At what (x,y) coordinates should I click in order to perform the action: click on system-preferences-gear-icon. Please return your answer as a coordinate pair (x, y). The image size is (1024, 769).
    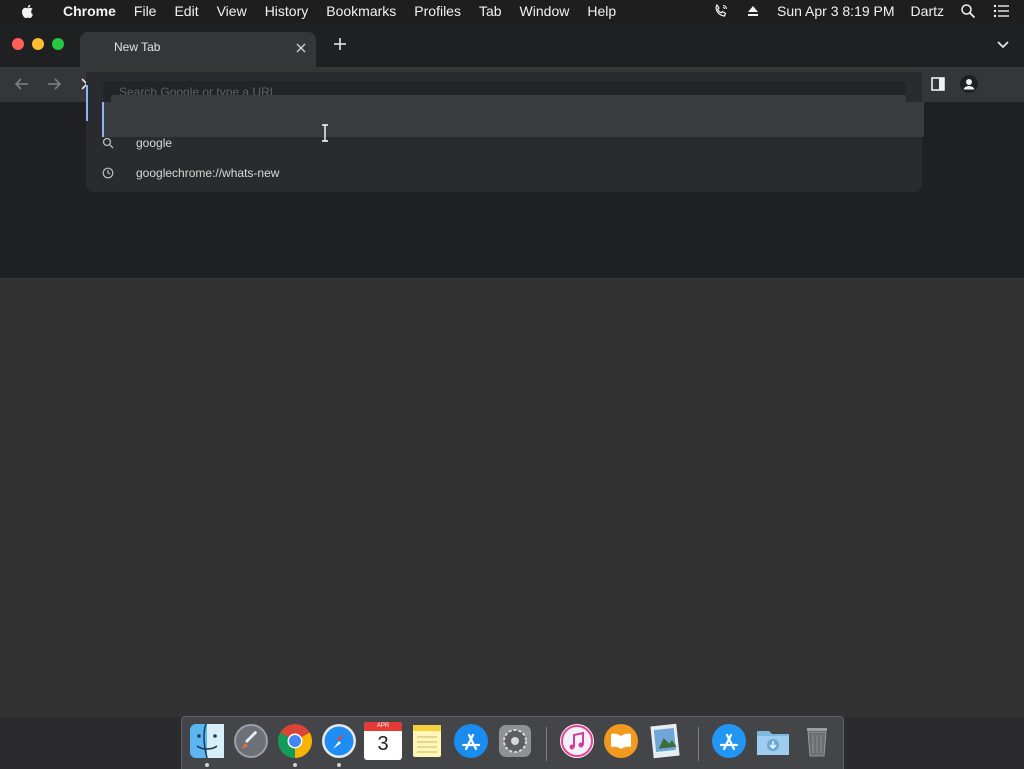
    Looking at the image, I should click on (515, 741).